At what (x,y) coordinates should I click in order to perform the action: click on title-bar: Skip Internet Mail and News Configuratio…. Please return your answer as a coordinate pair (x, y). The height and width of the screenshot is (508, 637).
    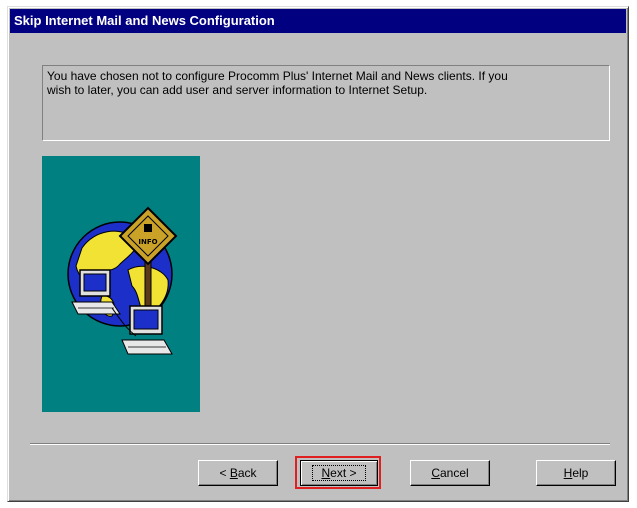
    Looking at the image, I should click on (318, 21).